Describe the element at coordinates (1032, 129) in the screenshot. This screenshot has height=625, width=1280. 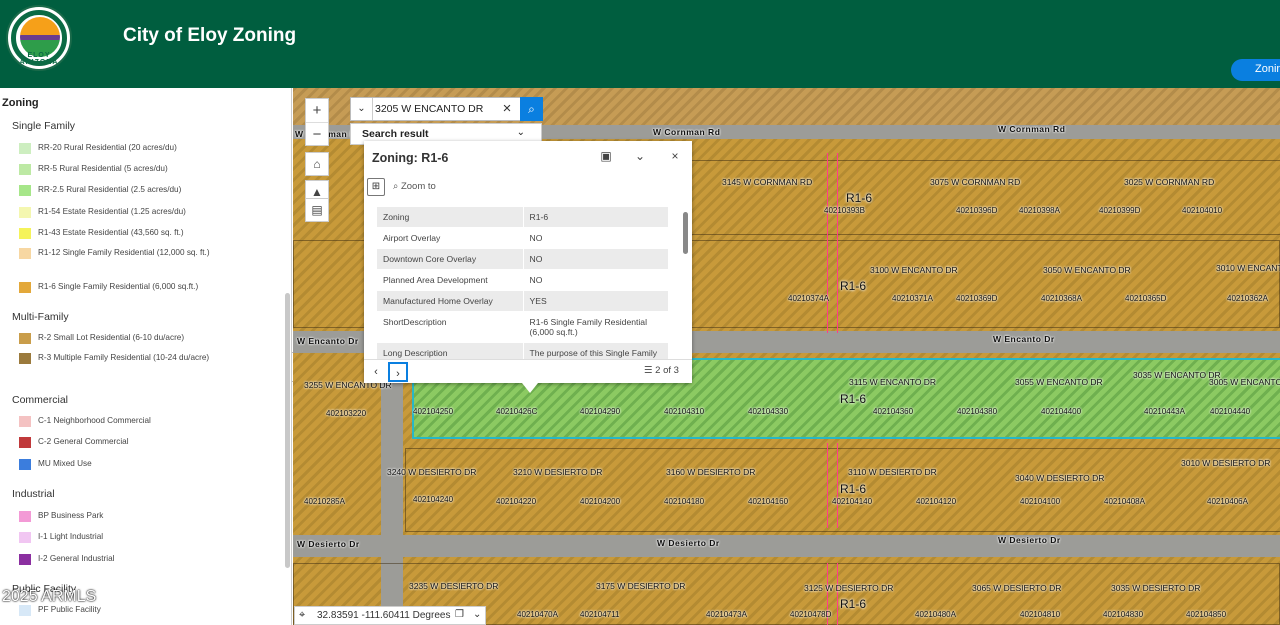
I see `street-label: W Cornman Rd` at that location.